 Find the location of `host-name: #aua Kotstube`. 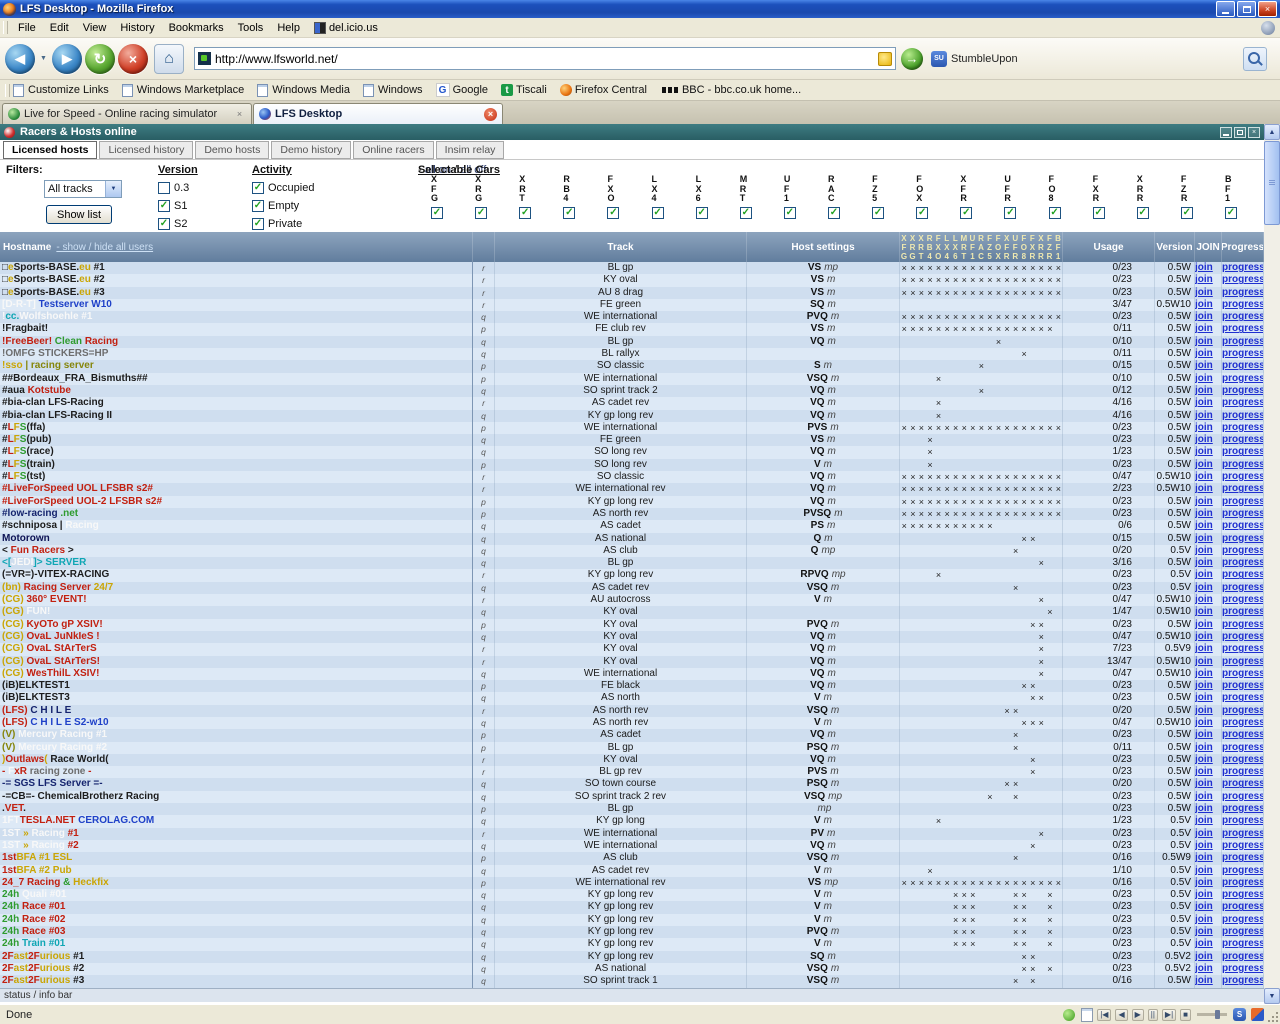

host-name: #aua Kotstube is located at coordinates (236, 391).